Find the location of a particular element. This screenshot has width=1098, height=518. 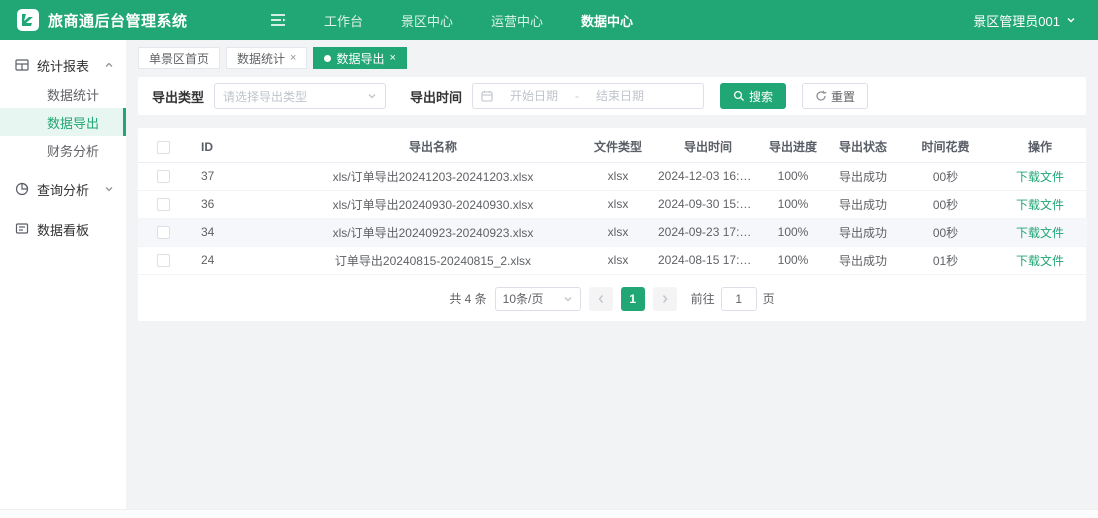

search-button-label: 搜索 is located at coordinates (761, 96).